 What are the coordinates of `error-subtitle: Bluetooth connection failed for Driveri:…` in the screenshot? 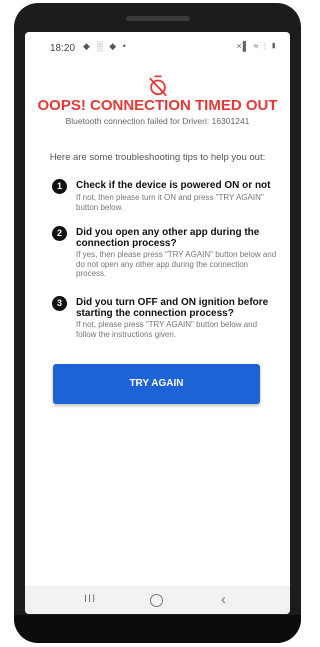 It's located at (157, 121).